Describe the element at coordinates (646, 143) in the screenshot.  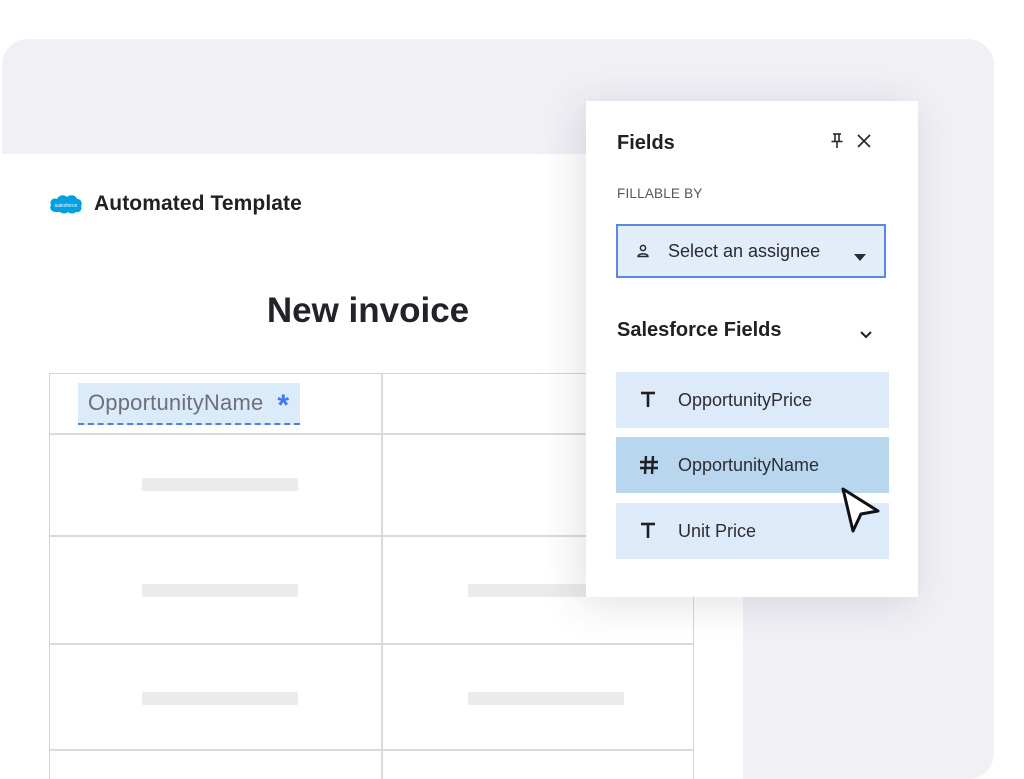
I see `panel-title: Fields` at that location.